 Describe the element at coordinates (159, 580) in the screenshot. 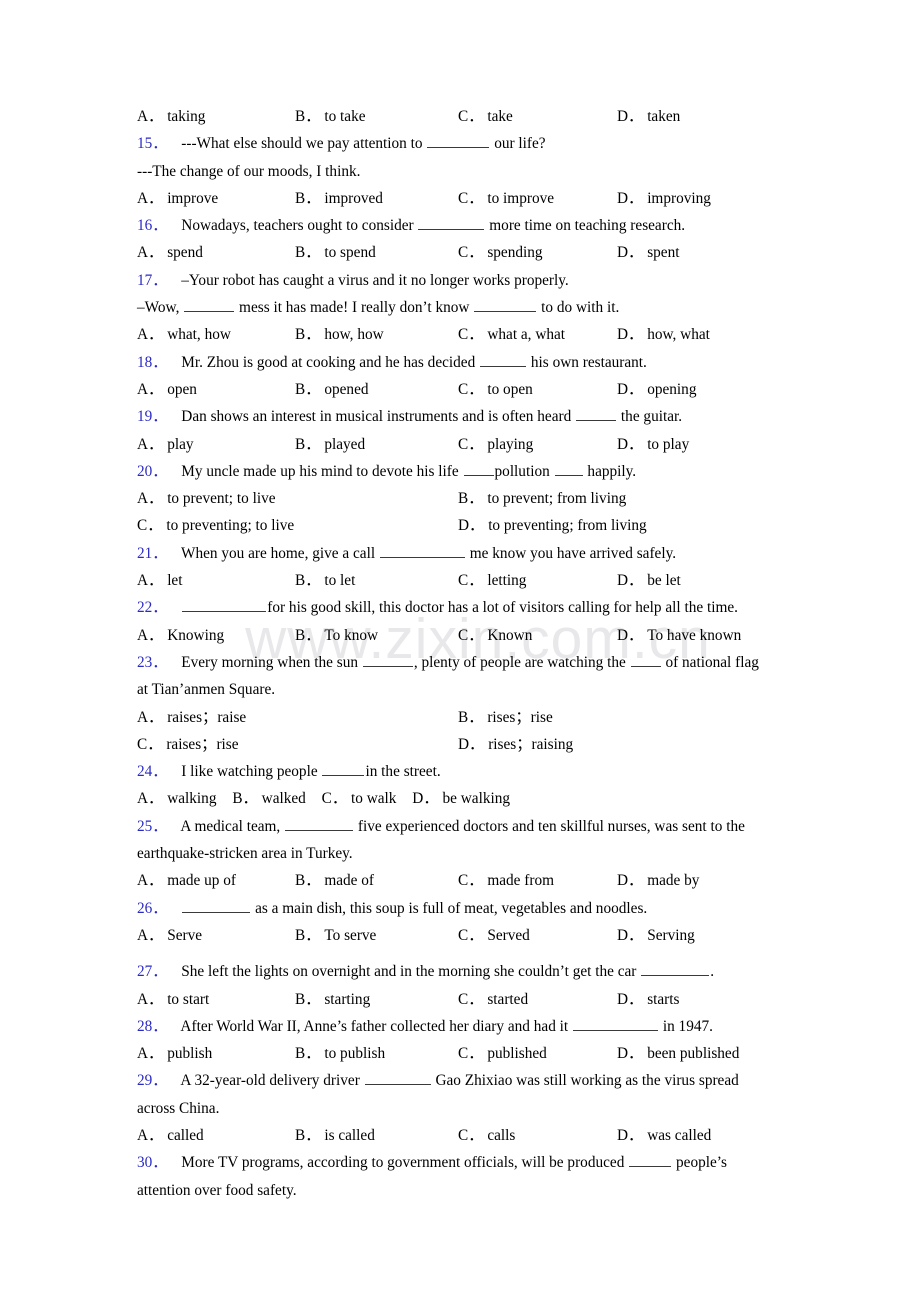

I see `option-a: A． let` at that location.